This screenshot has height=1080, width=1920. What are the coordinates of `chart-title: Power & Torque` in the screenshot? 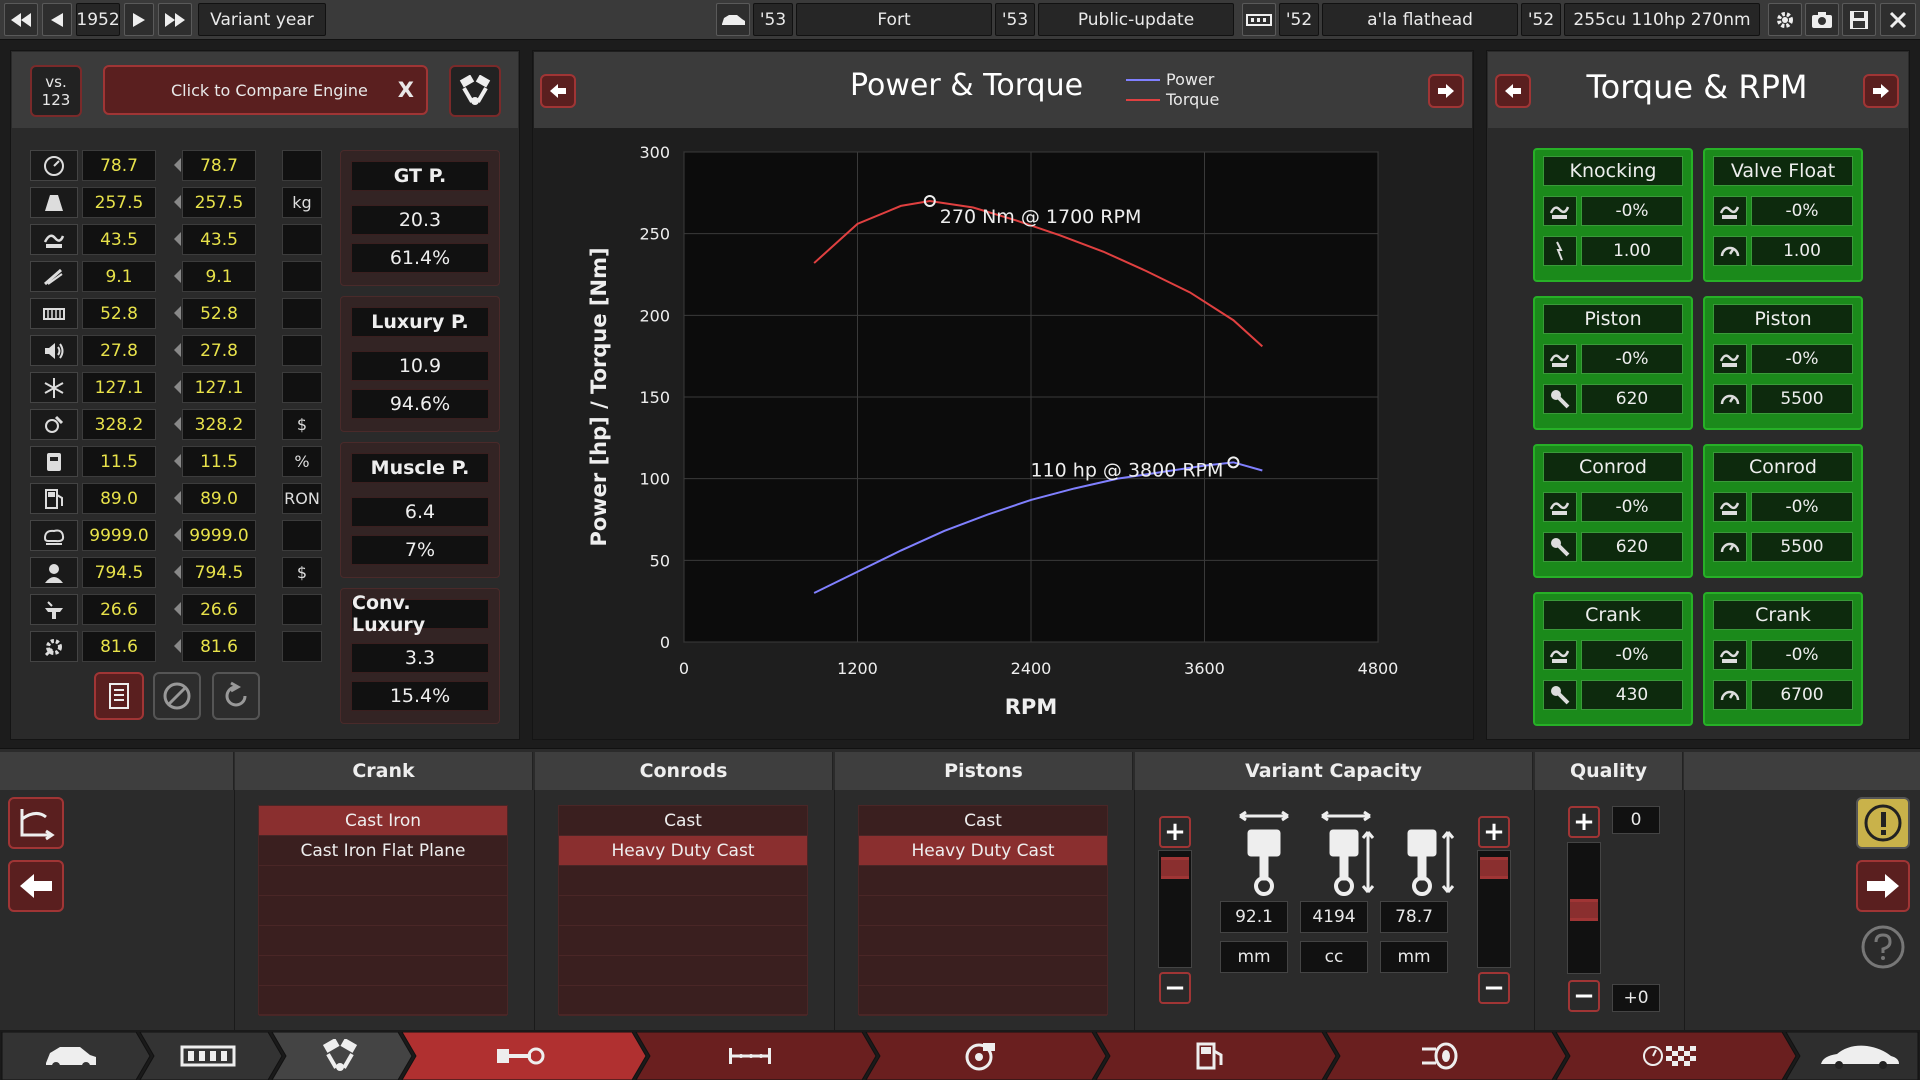 It's located at (967, 85).